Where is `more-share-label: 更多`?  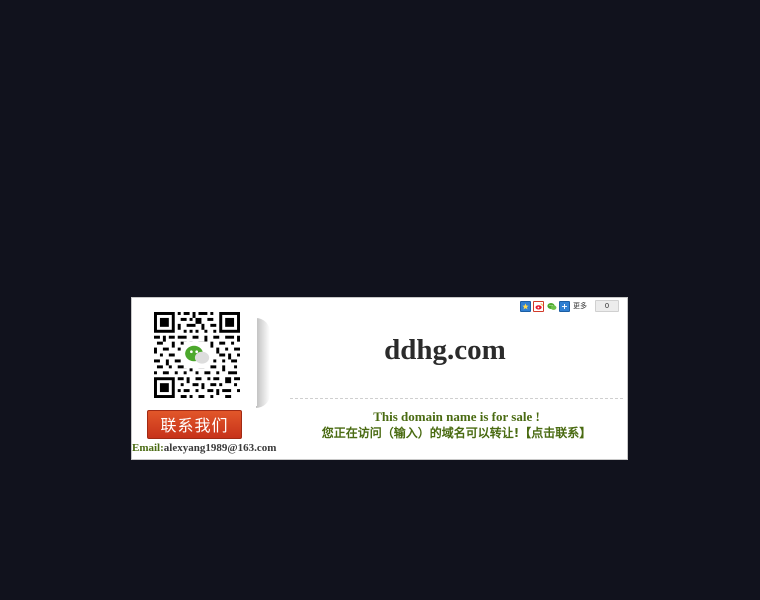
more-share-label: 更多 is located at coordinates (580, 306).